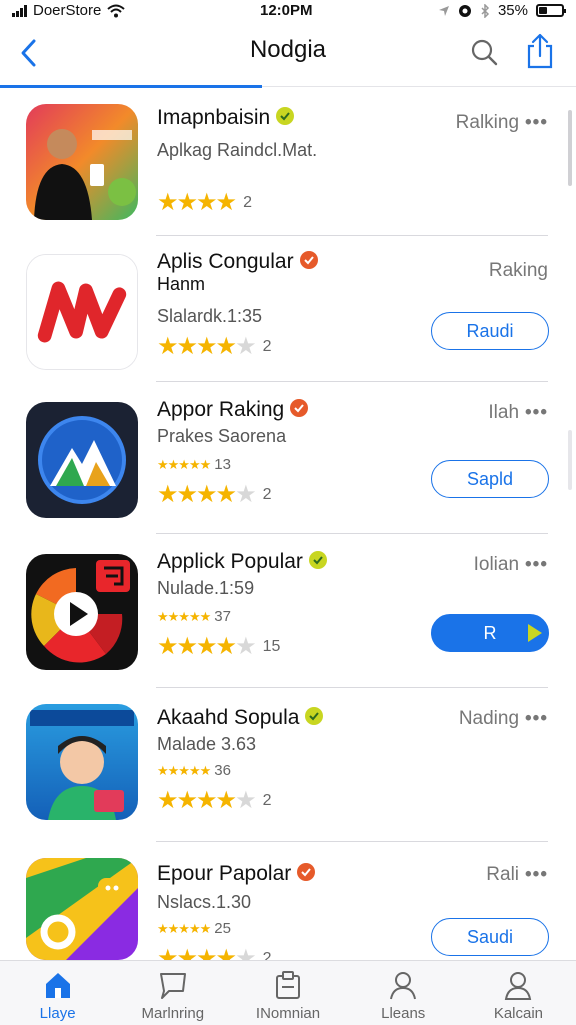 This screenshot has height=1025, width=576. I want to click on tab-account: Kalcain, so click(518, 993).